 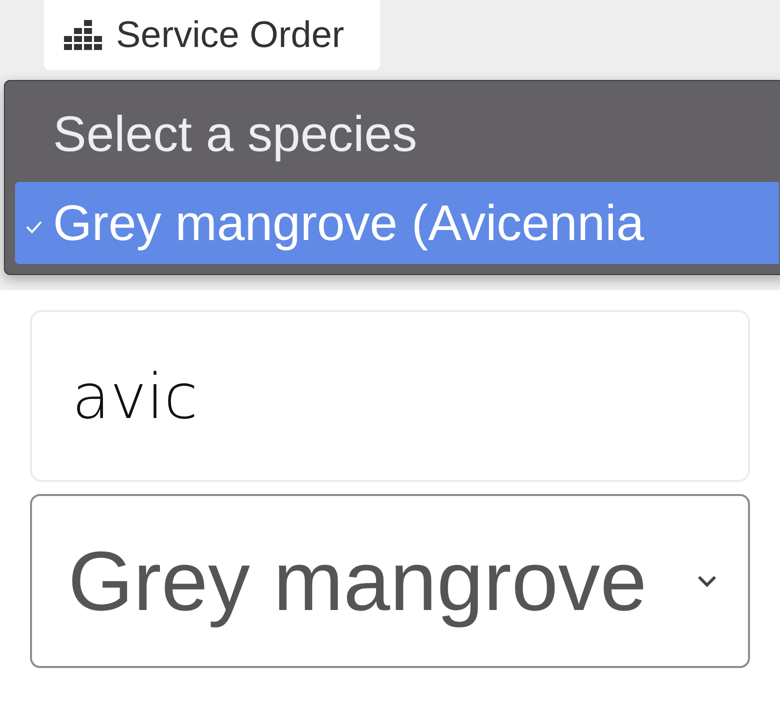 I want to click on check-icon, so click(x=34, y=227).